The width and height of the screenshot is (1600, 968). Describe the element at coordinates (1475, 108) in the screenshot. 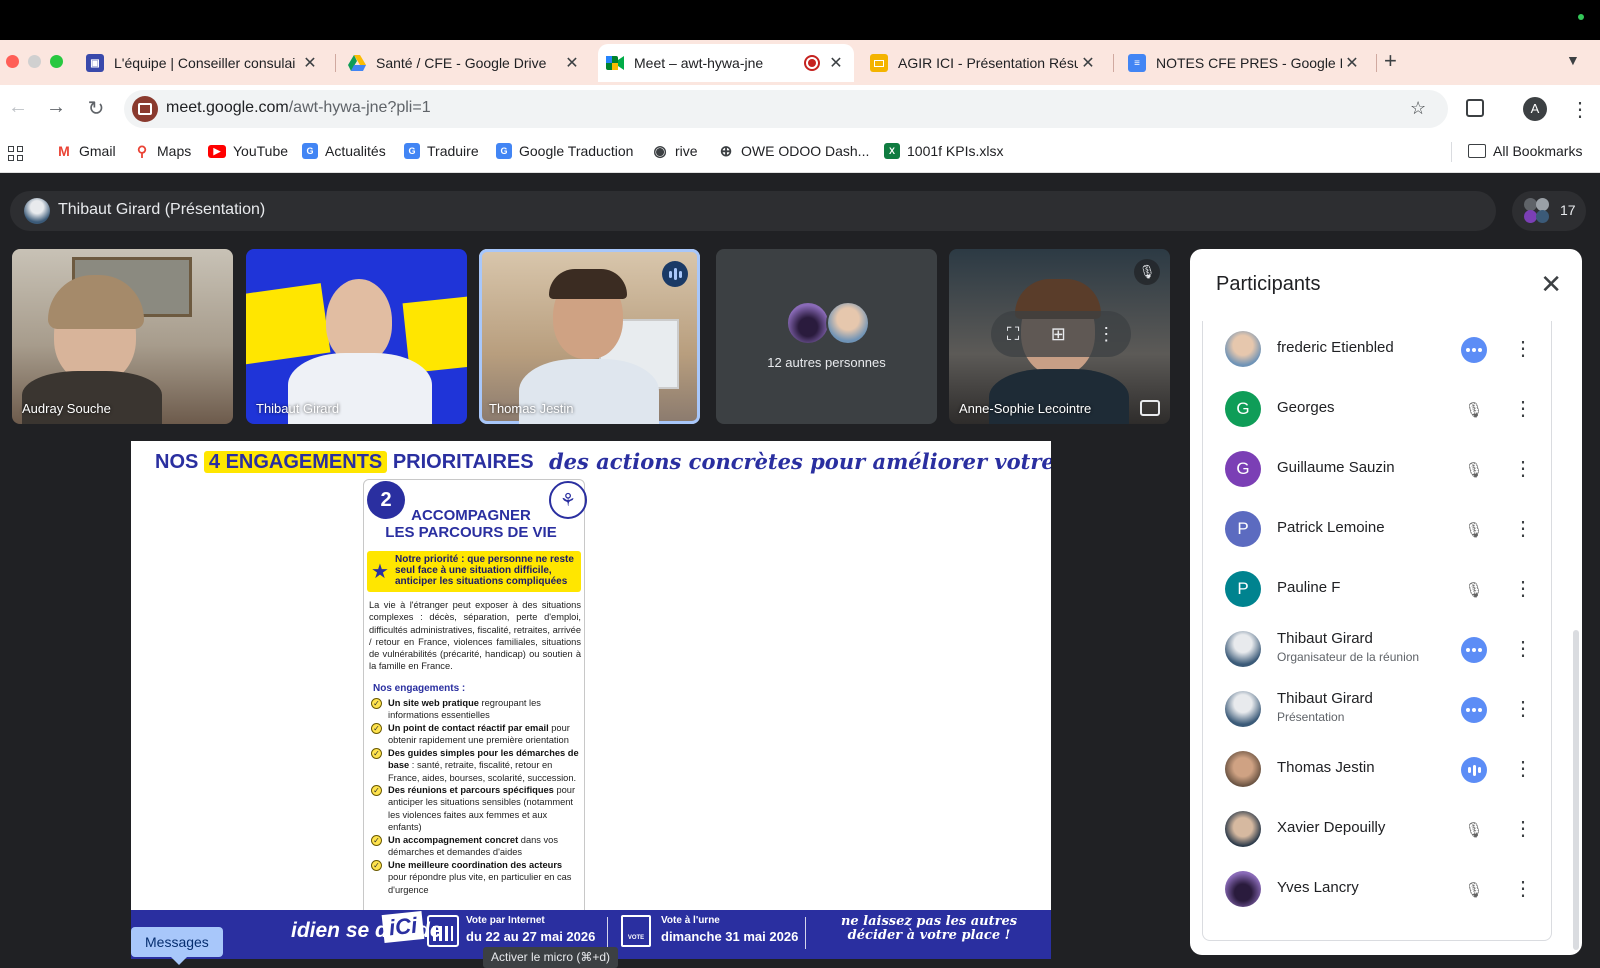

I see `extensions-icon` at that location.